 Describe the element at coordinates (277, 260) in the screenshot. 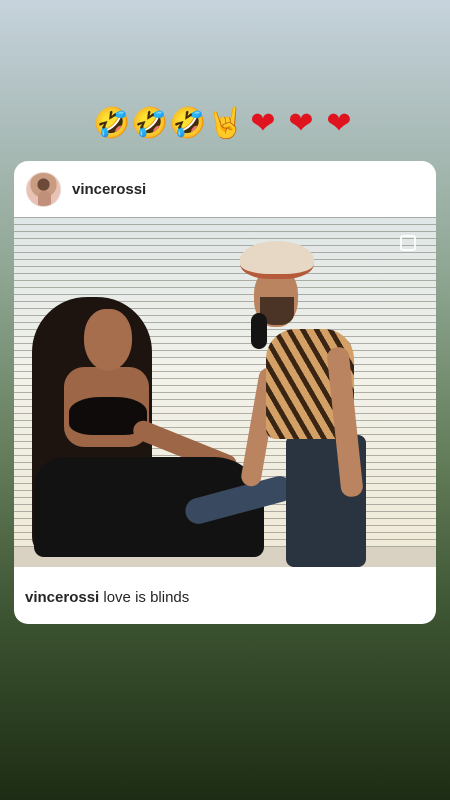

I see `straw-hat` at that location.